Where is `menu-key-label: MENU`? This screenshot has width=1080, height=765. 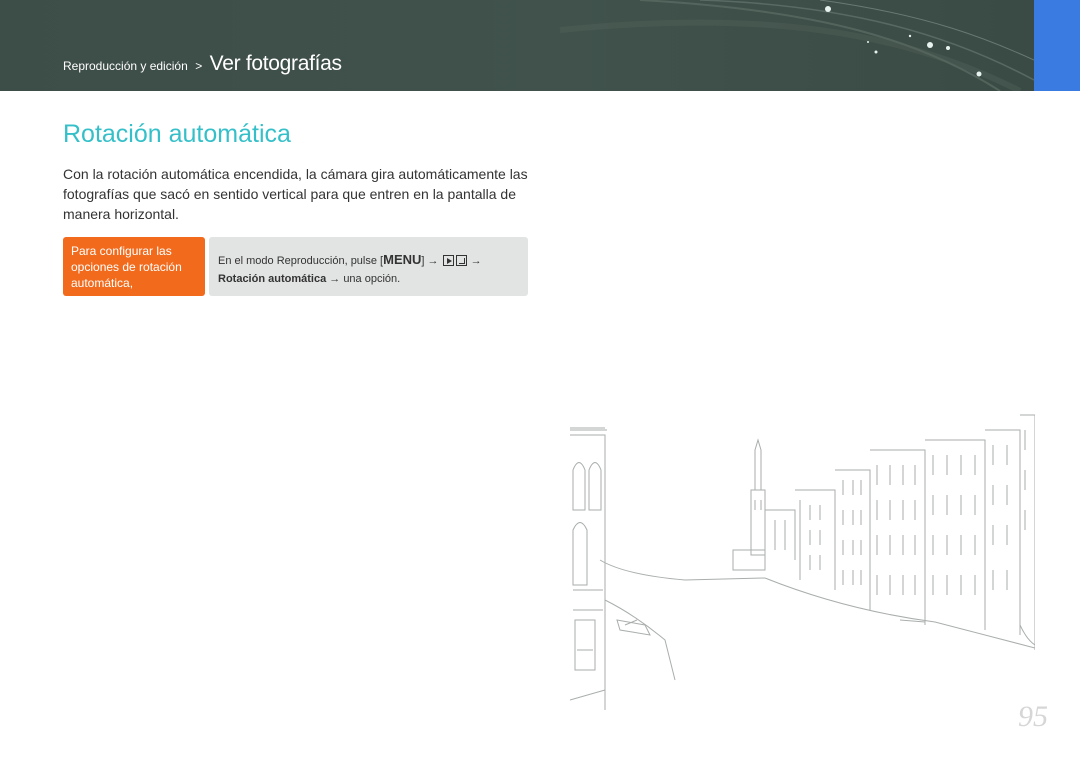
menu-key-label: MENU is located at coordinates (402, 259).